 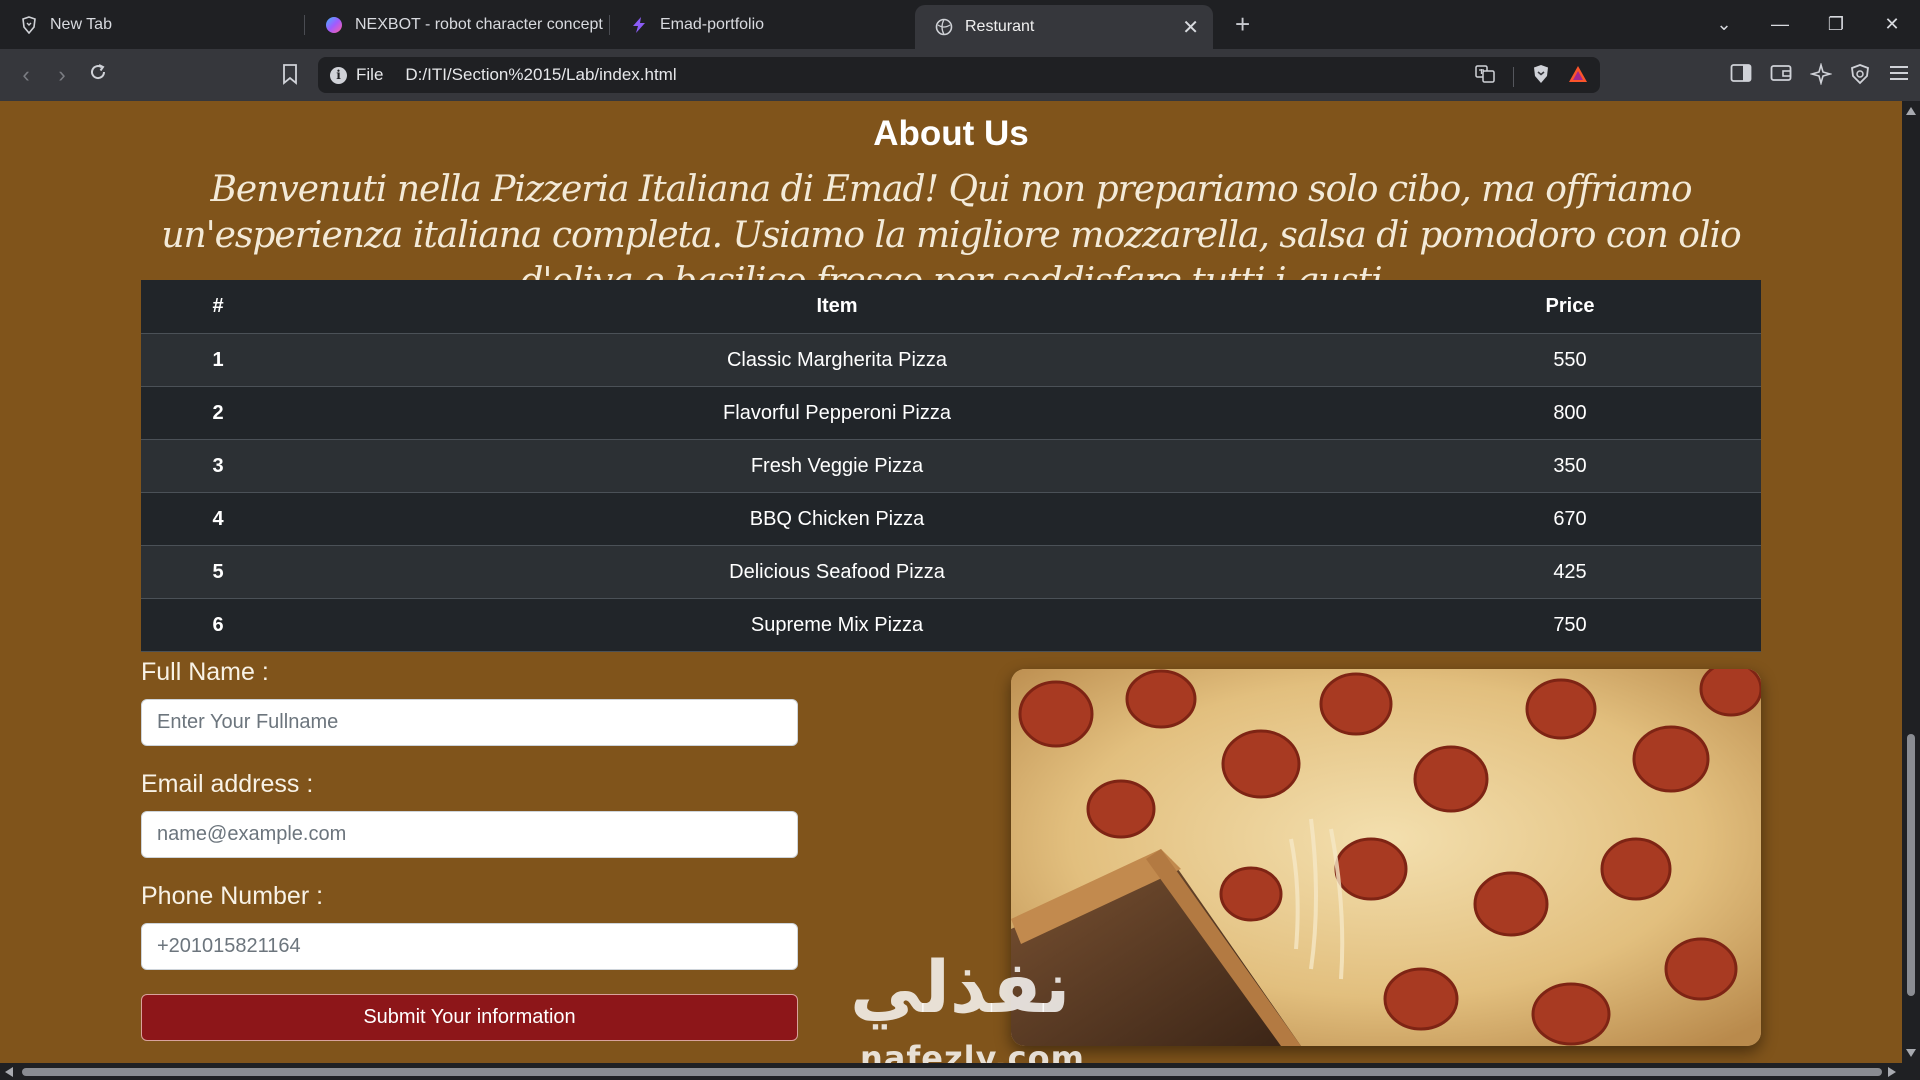 I want to click on omnibox-actions, so click(x=1531, y=76).